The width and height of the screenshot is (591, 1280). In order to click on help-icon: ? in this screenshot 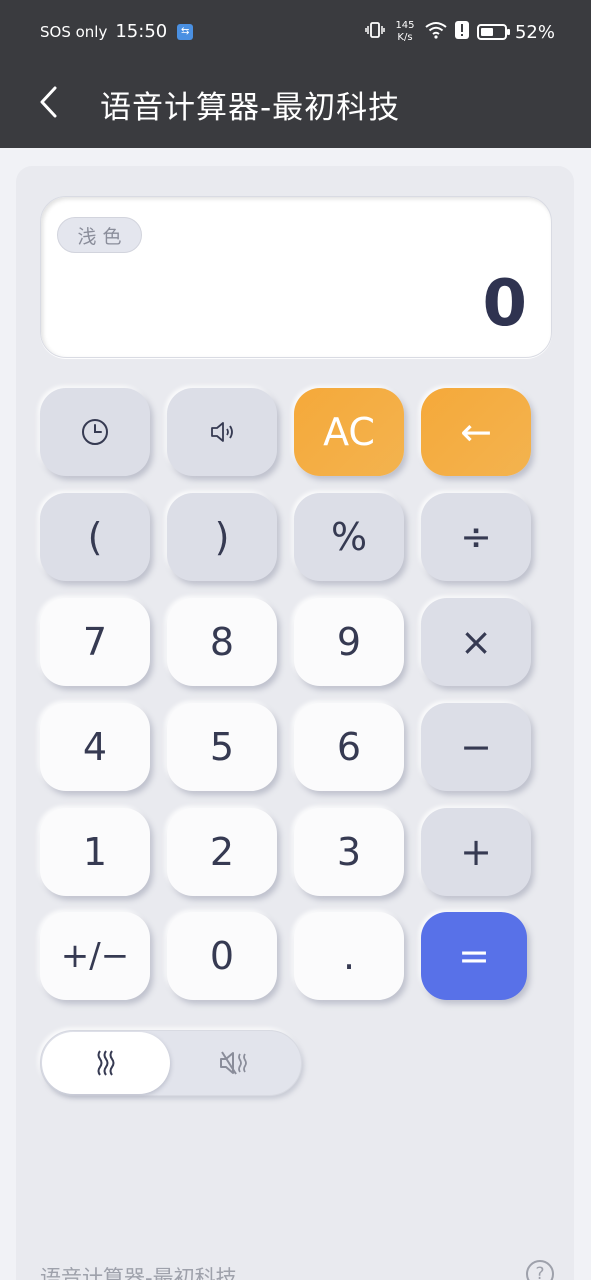, I will do `click(540, 1270)`.